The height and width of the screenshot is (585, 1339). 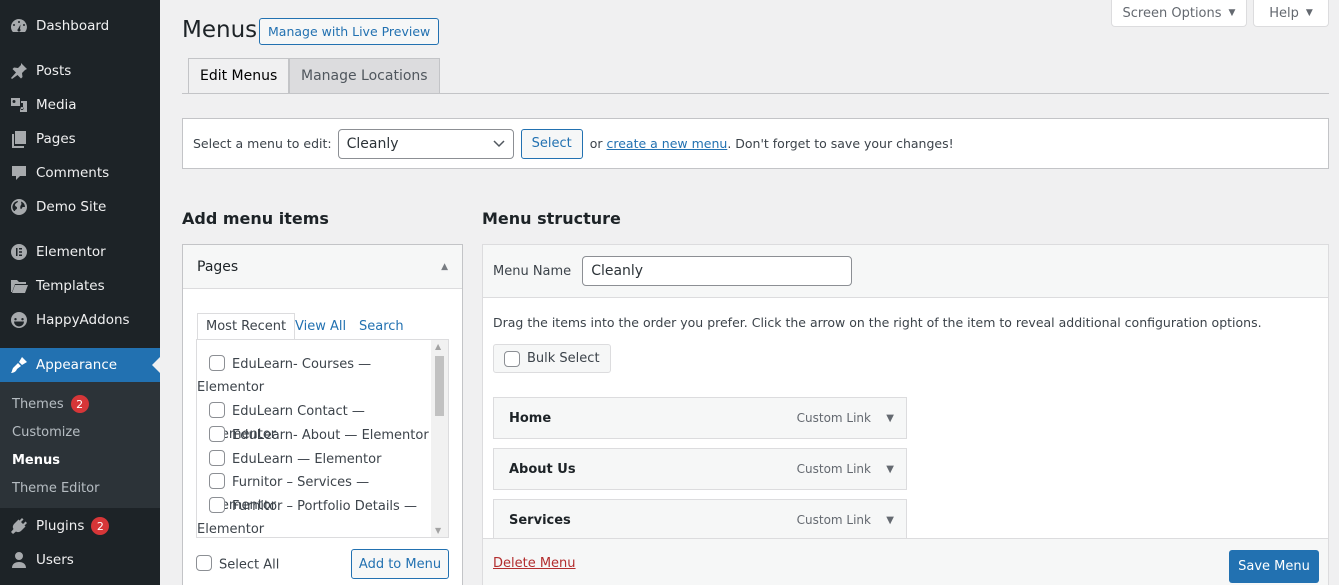 What do you see at coordinates (80, 71) in the screenshot?
I see `sidebar-item-posts: Posts` at bounding box center [80, 71].